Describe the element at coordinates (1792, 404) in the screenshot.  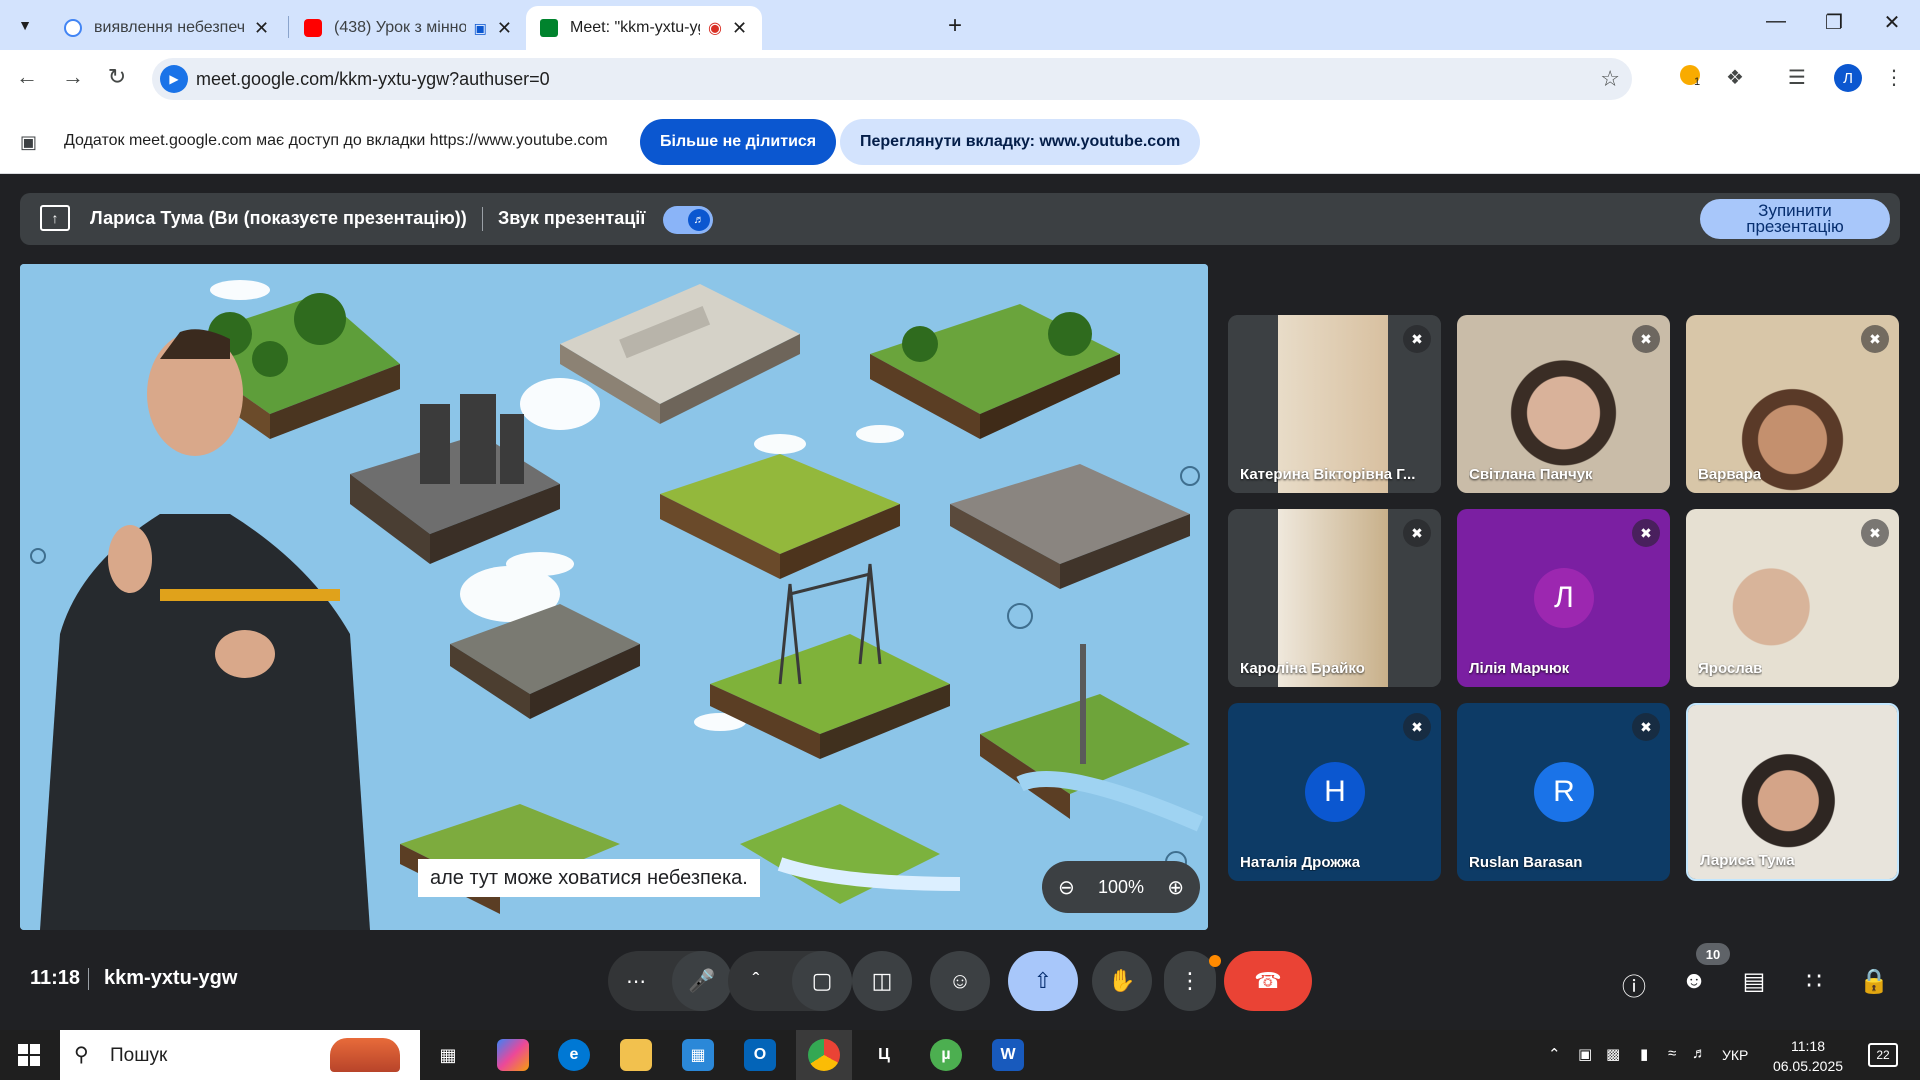
I see `participant-tile: ✖ Варвара` at that location.